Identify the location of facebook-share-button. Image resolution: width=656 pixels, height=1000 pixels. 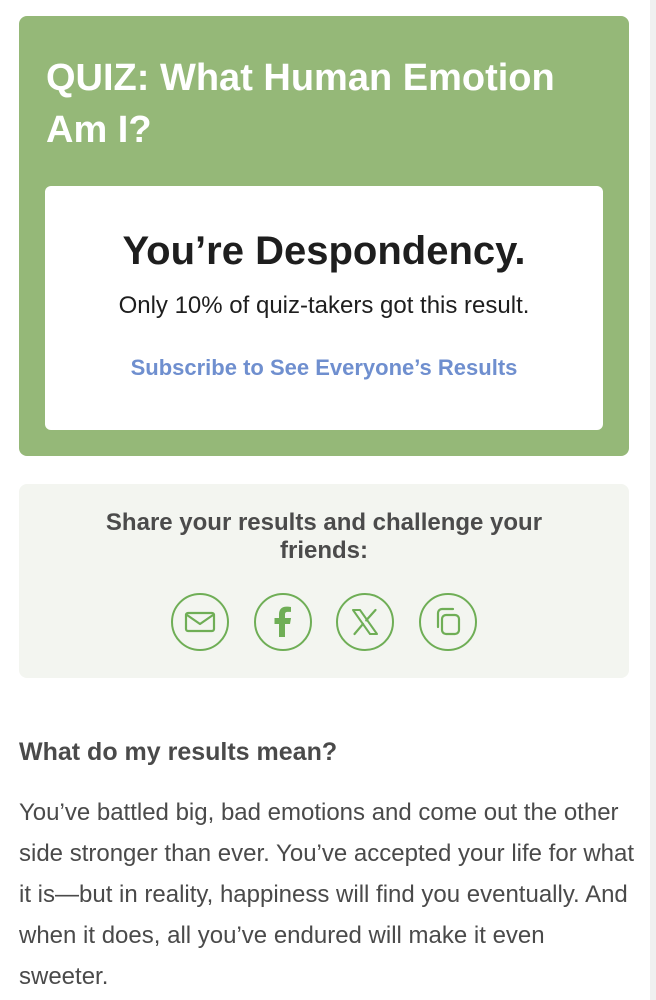
(282, 622).